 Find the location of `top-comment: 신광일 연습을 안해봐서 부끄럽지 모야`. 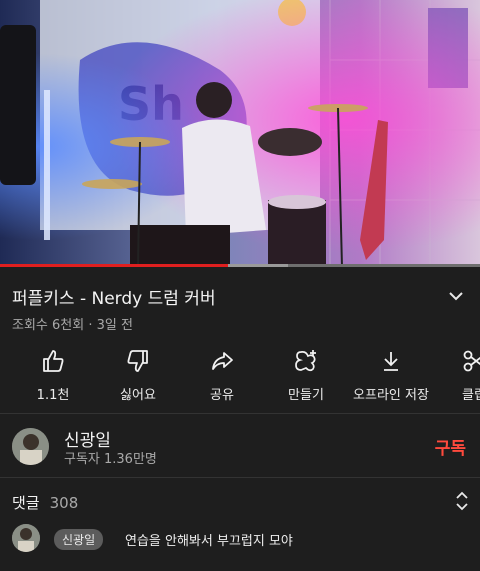

top-comment: 신광일 연습을 안해봐서 부끄럽지 모야 is located at coordinates (242, 539).